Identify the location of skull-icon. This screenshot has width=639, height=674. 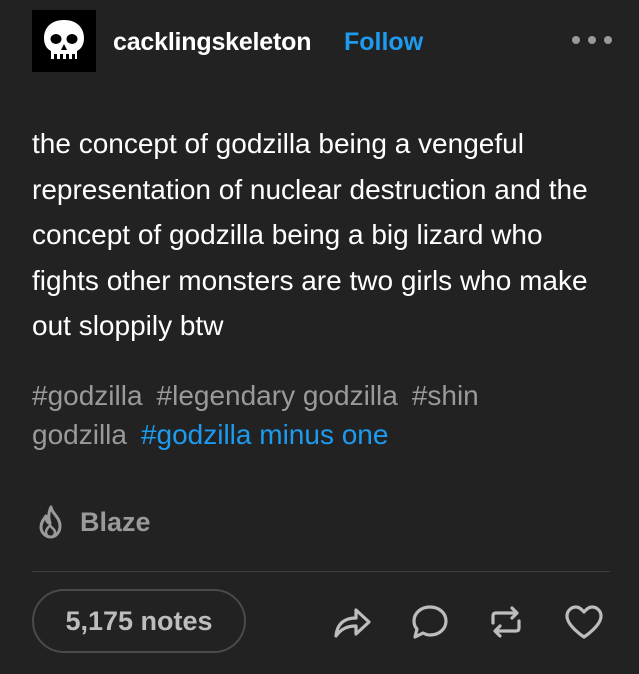
(64, 39).